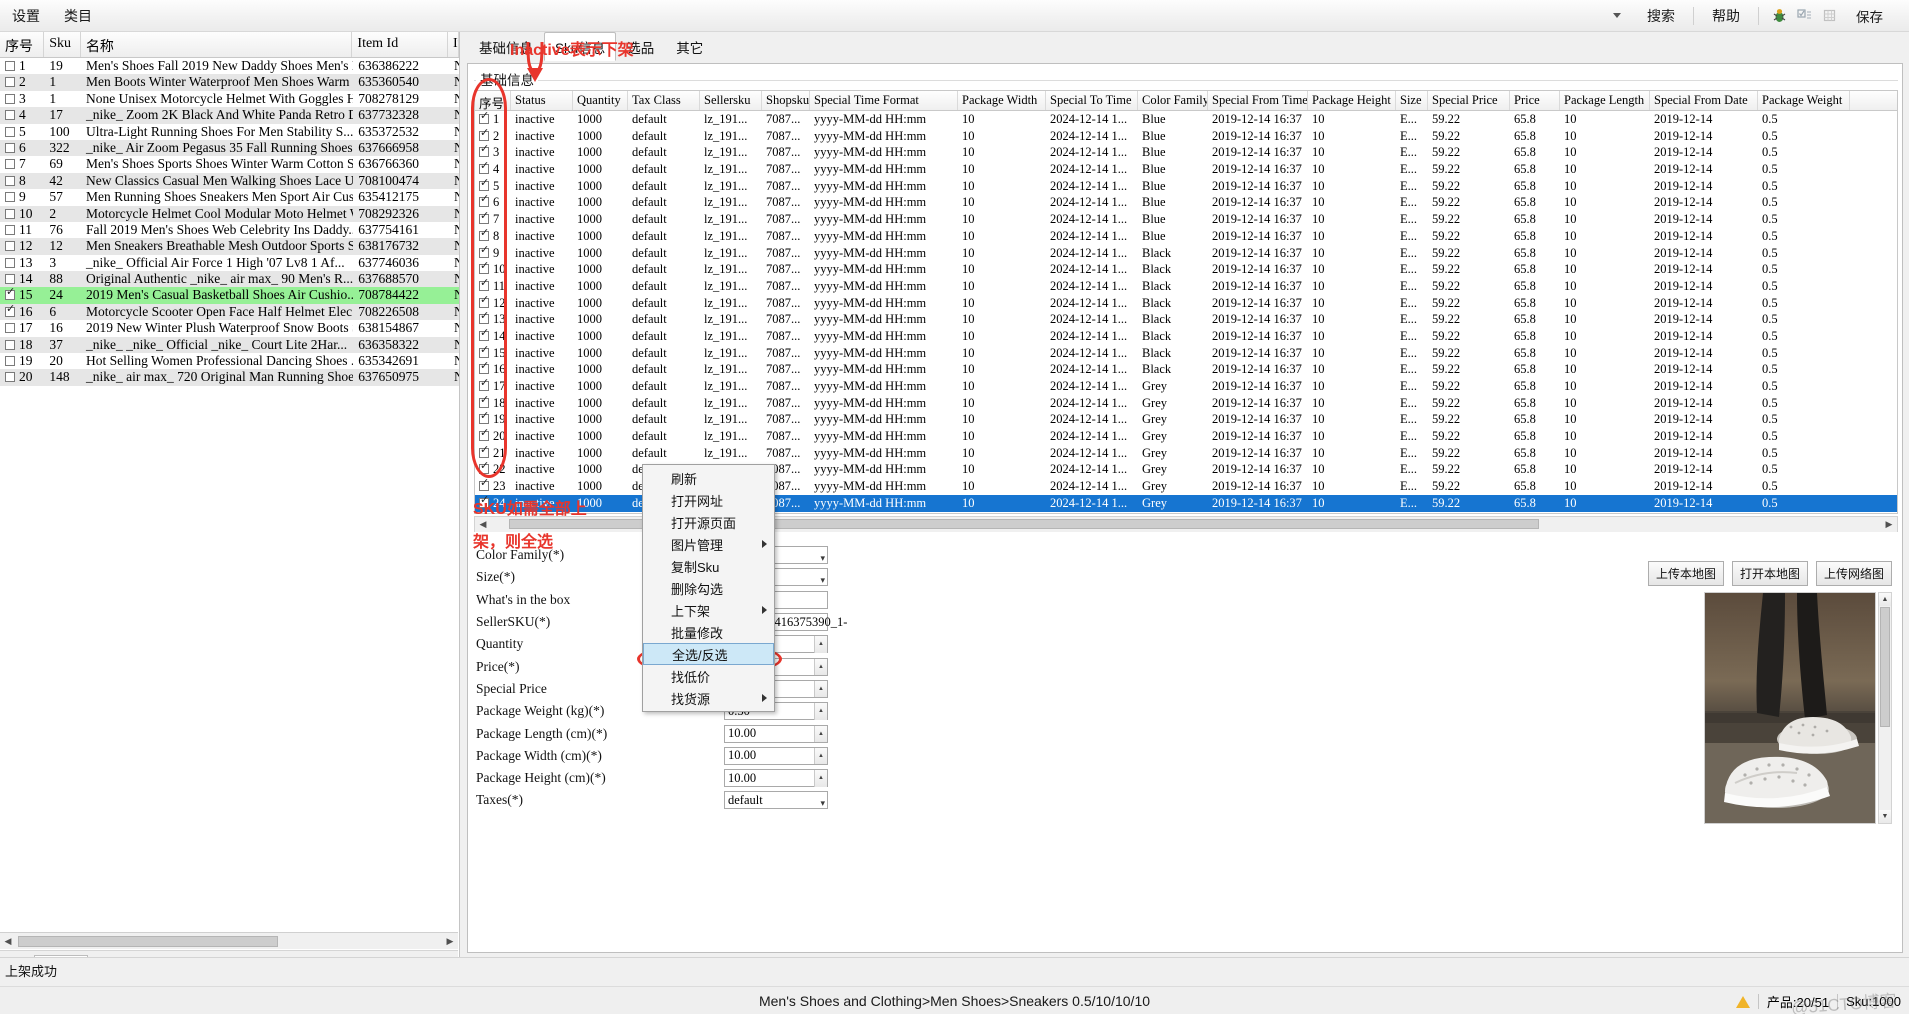 The image size is (1909, 1014). Describe the element at coordinates (22, 246) in the screenshot. I see `row-seq: 12` at that location.